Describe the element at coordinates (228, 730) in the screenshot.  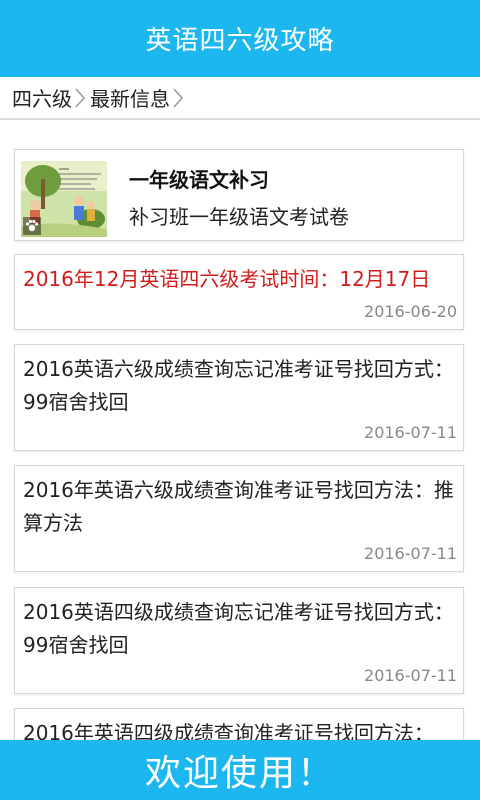
I see `news-title: 2016年英语四级成绩查询准考证号找回方法：` at that location.